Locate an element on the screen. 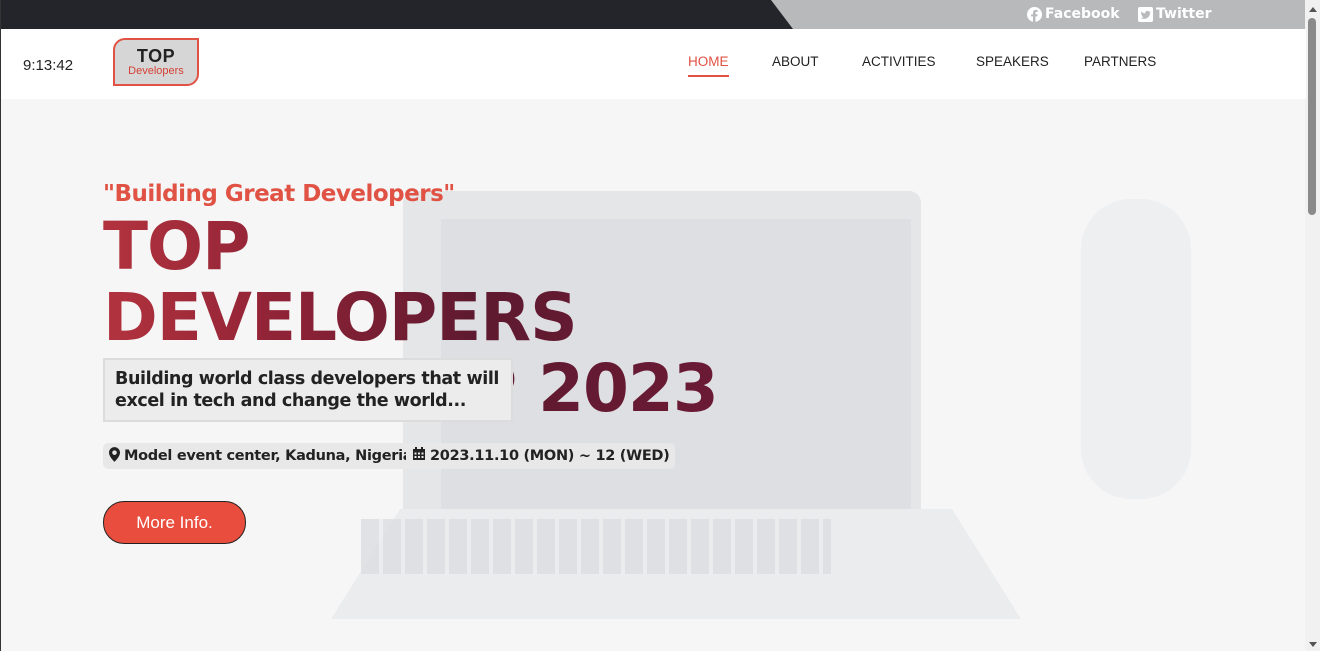 The height and width of the screenshot is (651, 1320). nav-partners: PARTNERS is located at coordinates (1120, 61).